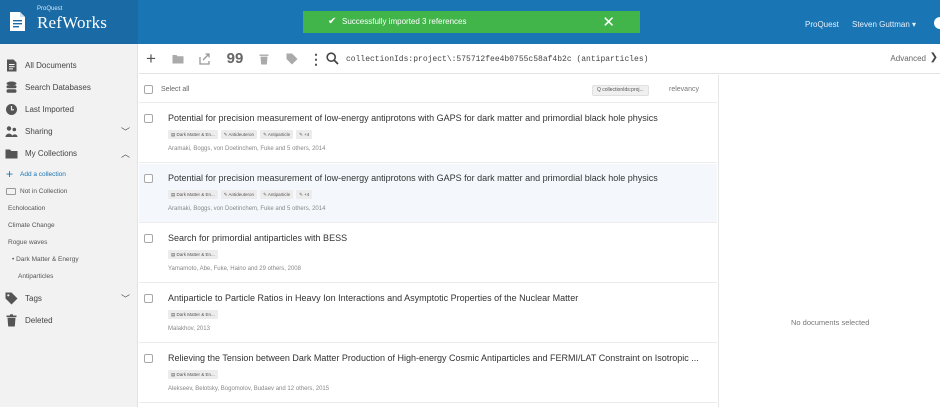  I want to click on collection-not-in-collection: Not in Collection, so click(69, 192).